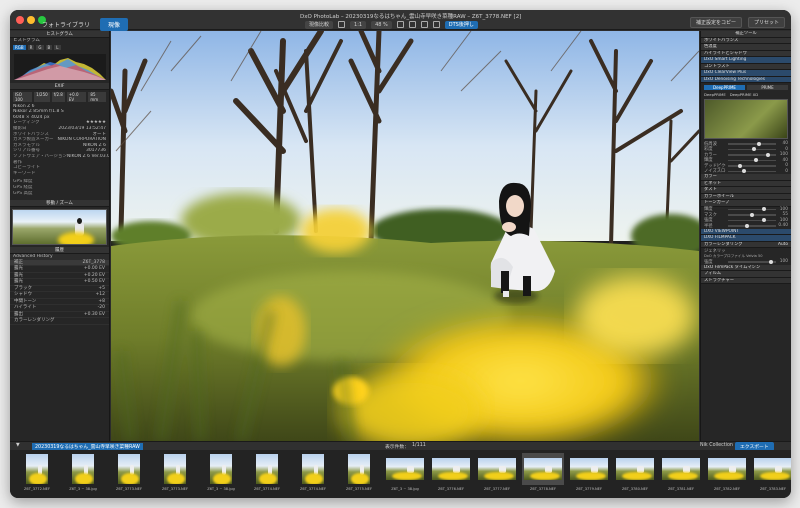 The width and height of the screenshot is (800, 508). Describe the element at coordinates (59, 251) in the screenshot. I see `history-header: 履歴` at that location.